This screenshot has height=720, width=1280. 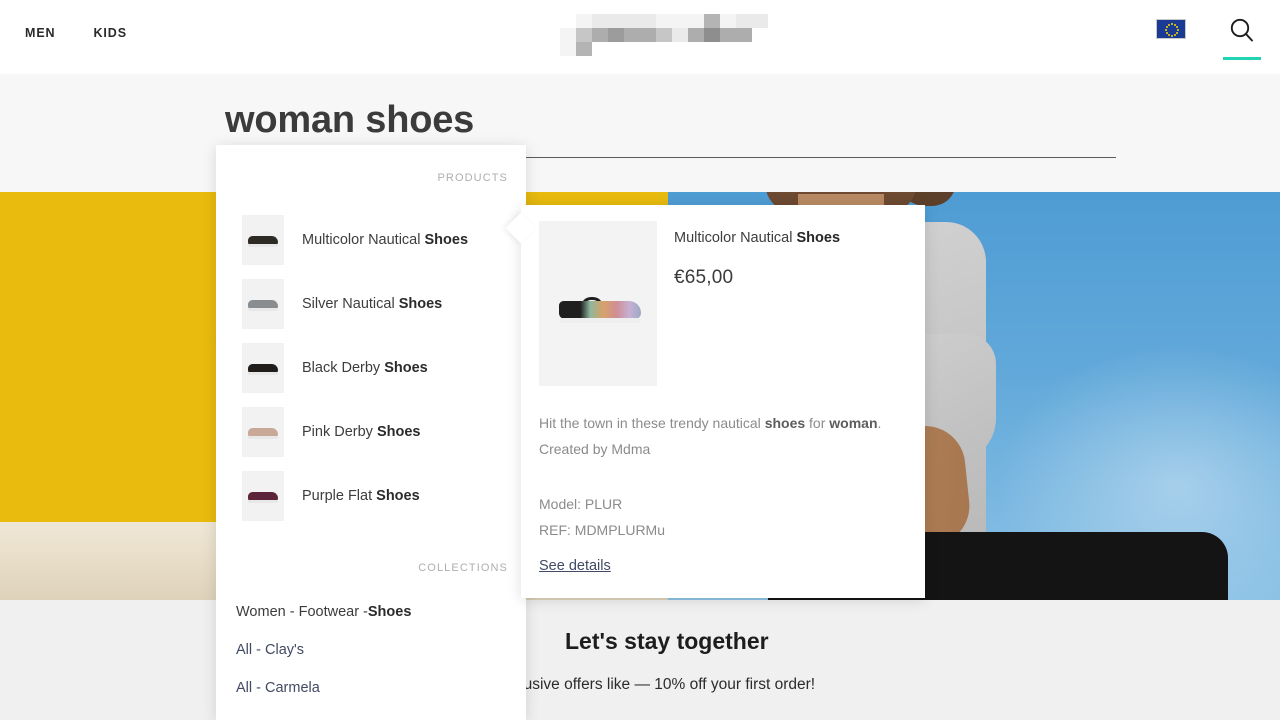 I want to click on collection-result-item: Women - Footwear - Shoes, so click(x=371, y=612).